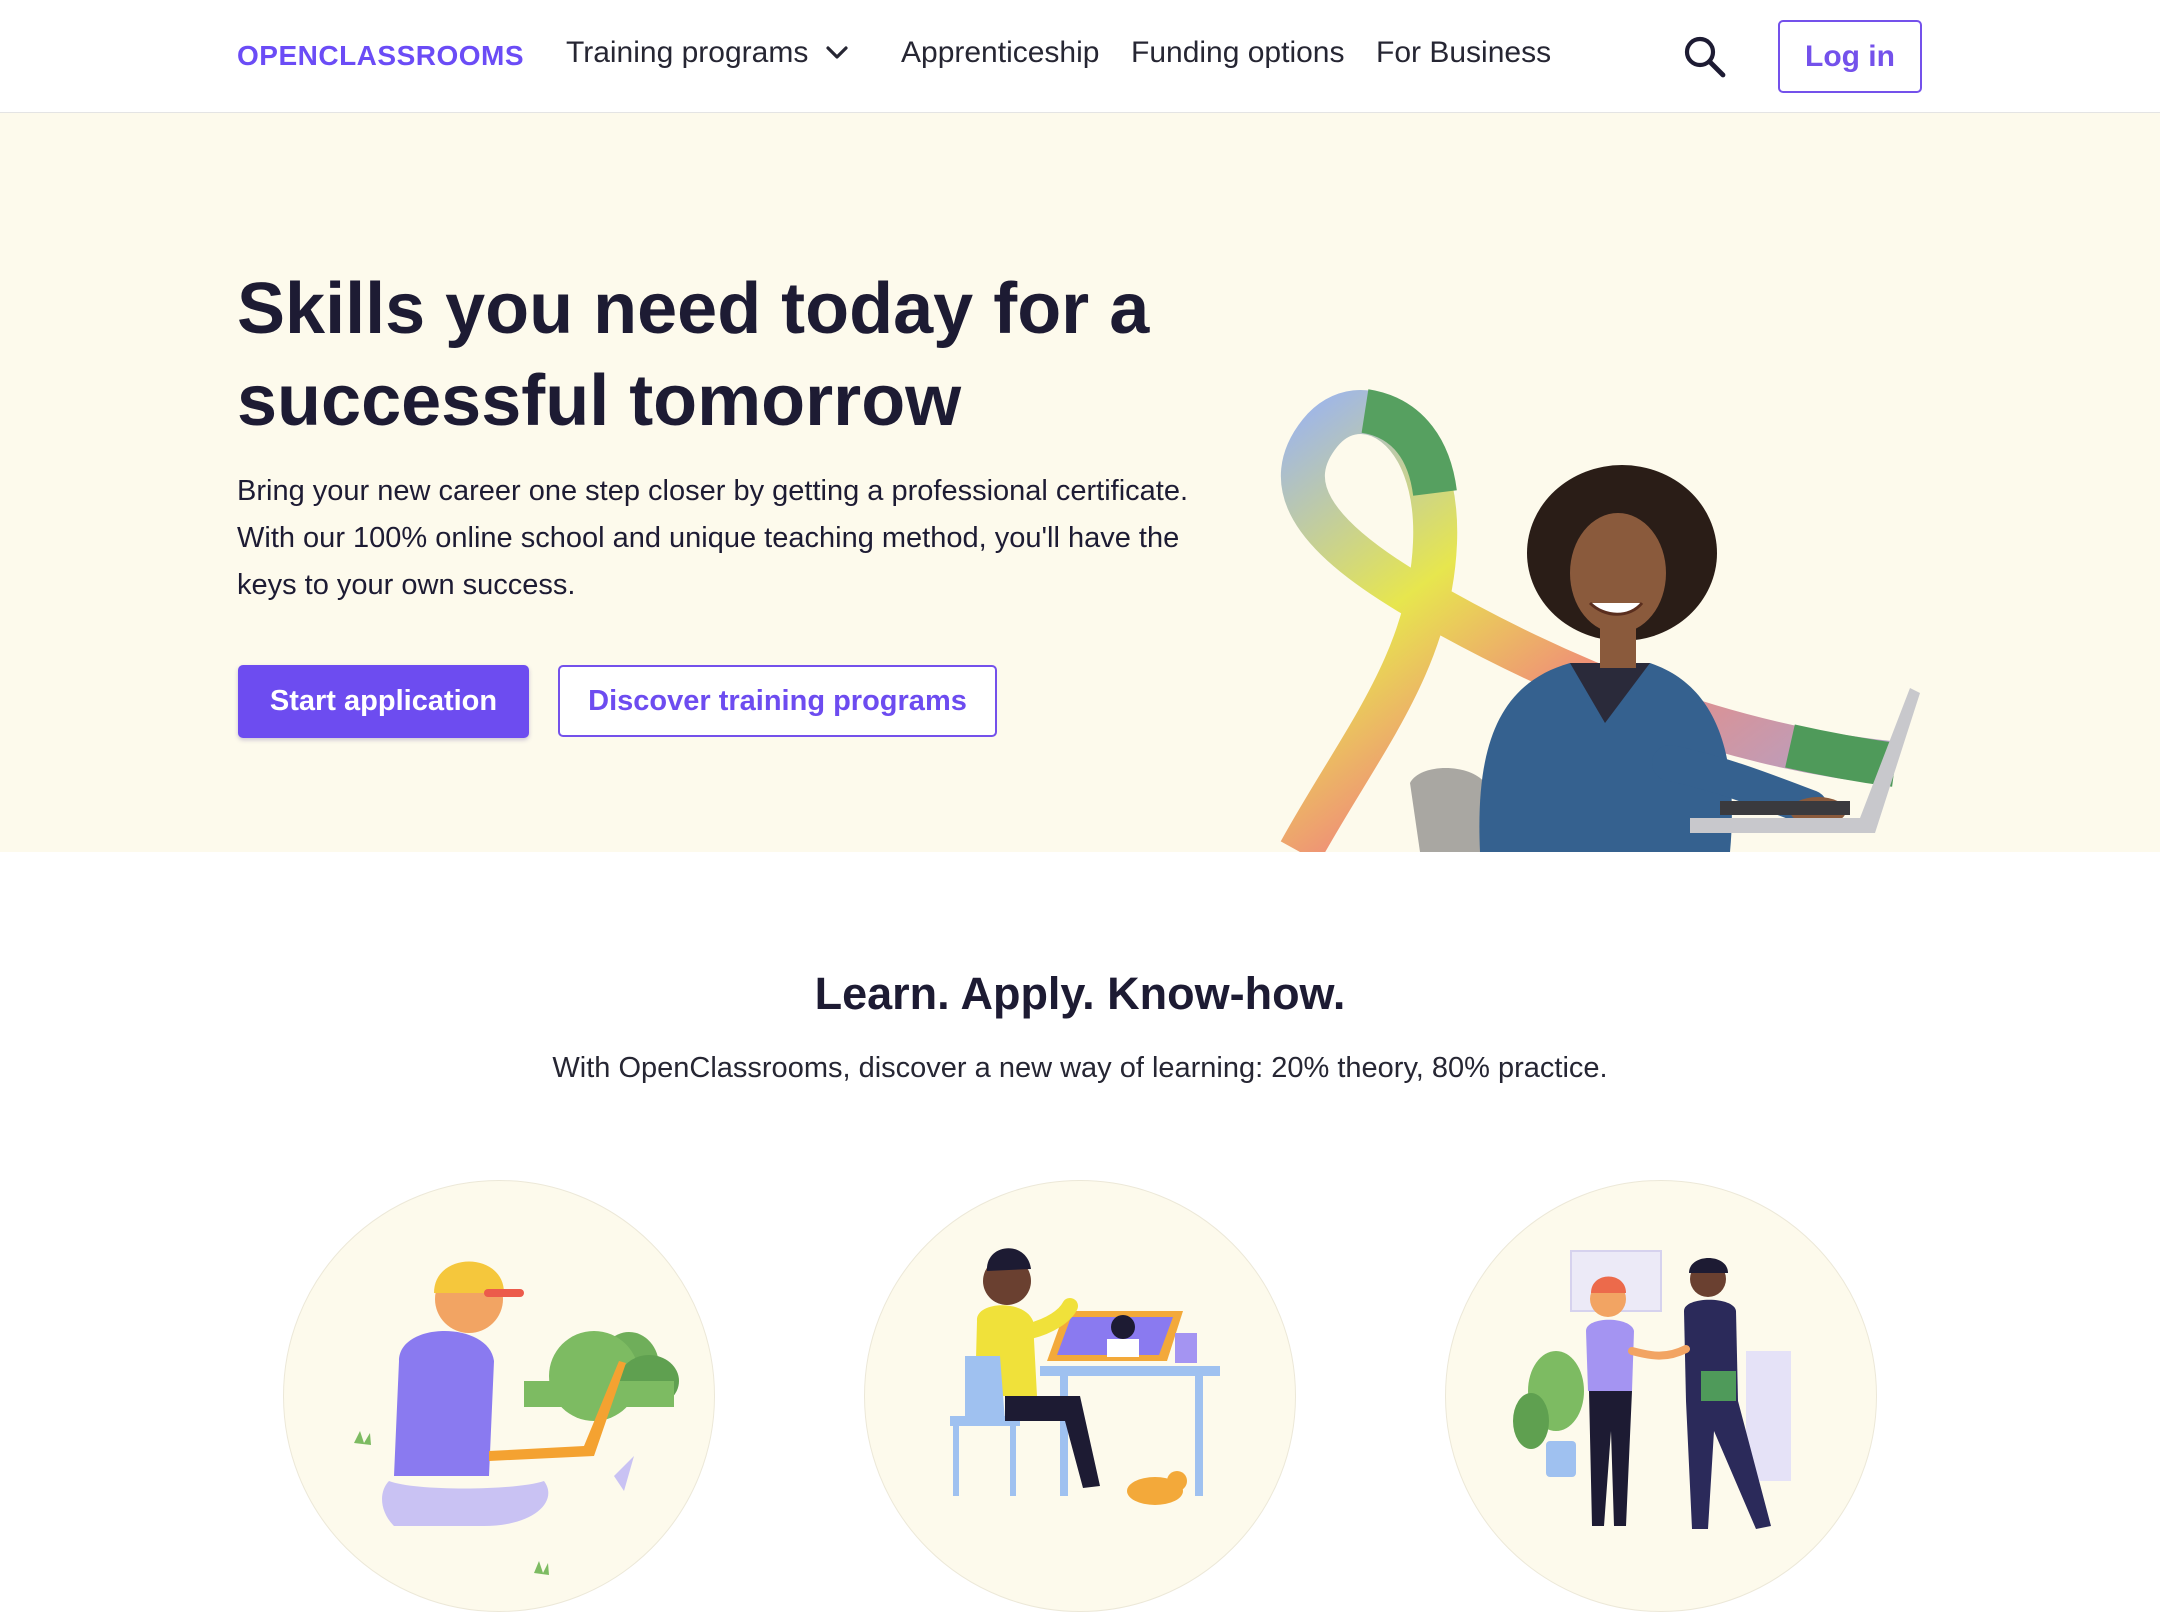 This screenshot has width=2160, height=1620. I want to click on learn-section-title: Learn. Apply. Know-how., so click(1080, 993).